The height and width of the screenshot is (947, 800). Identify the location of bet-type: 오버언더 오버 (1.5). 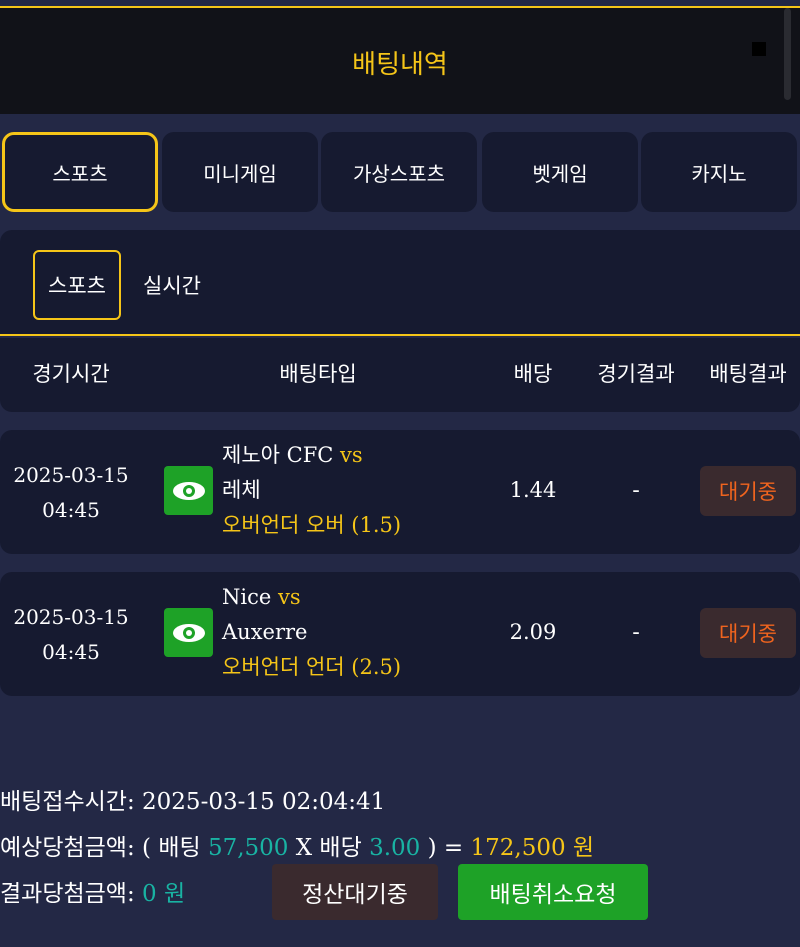
(312, 525).